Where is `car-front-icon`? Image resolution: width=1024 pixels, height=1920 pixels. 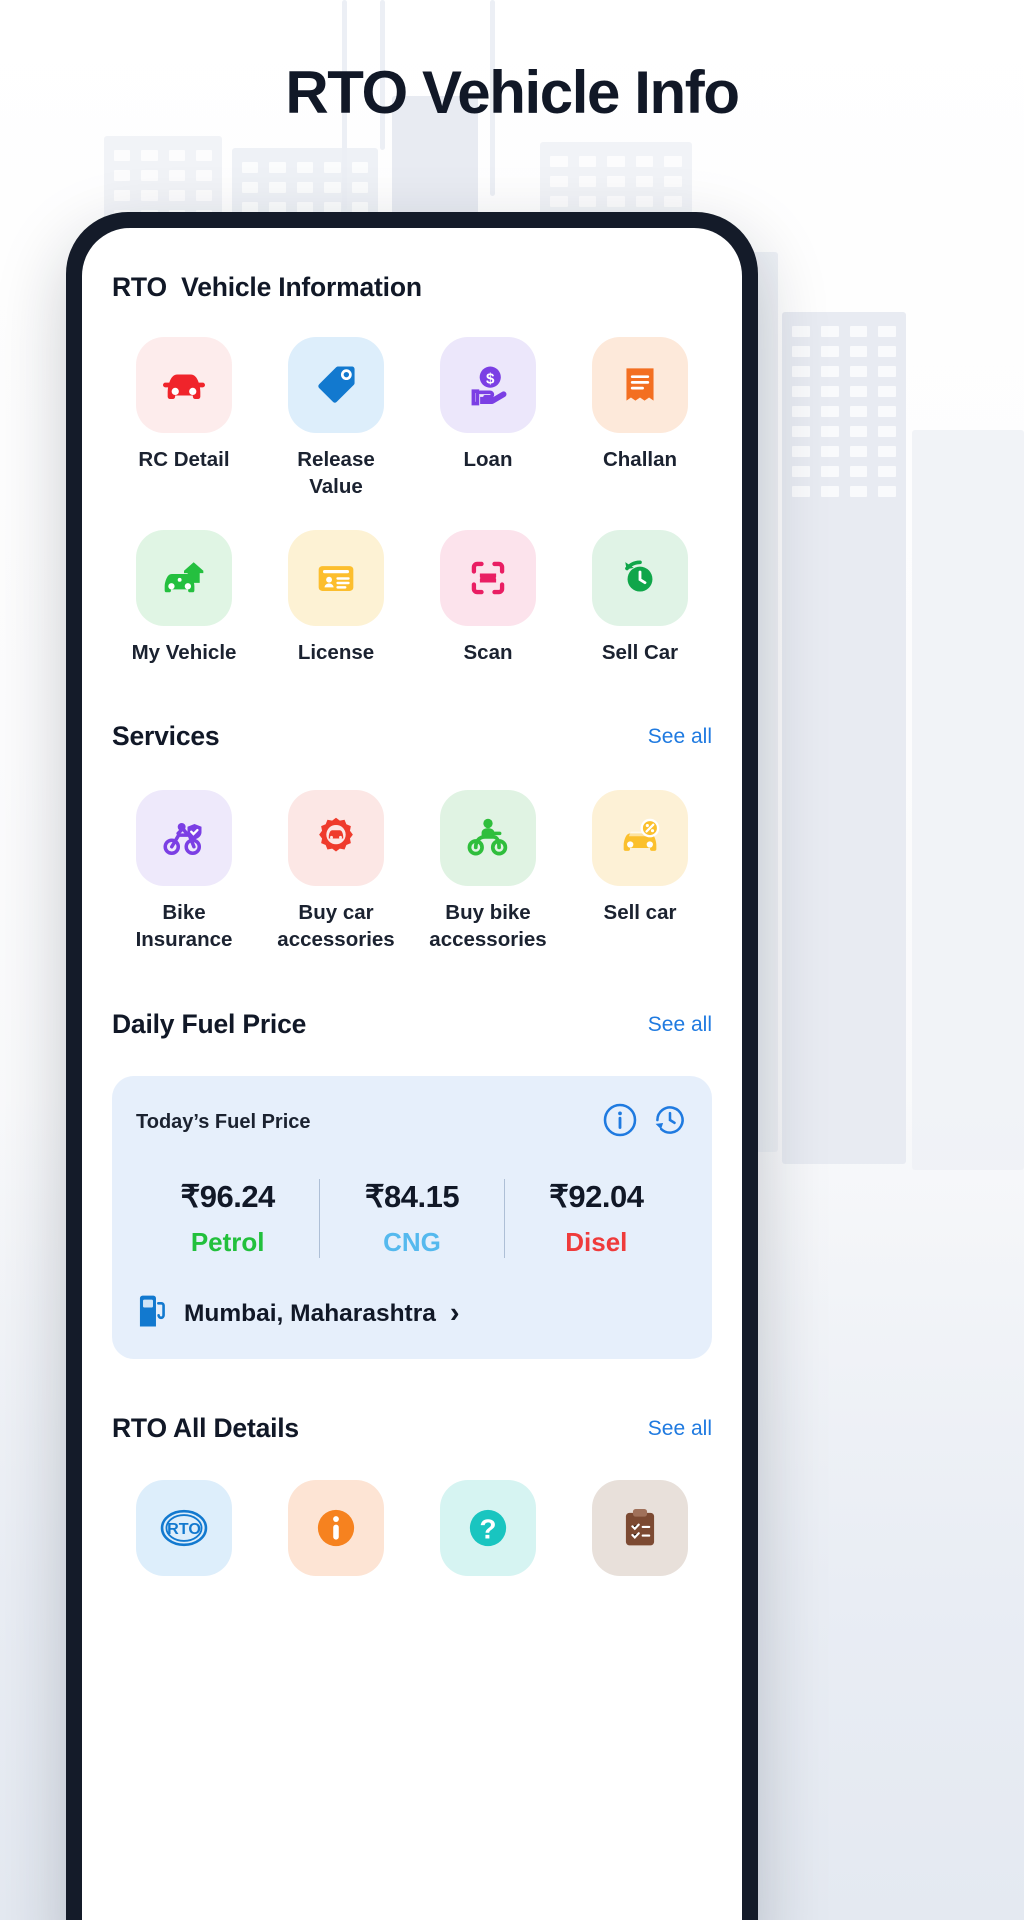 car-front-icon is located at coordinates (184, 385).